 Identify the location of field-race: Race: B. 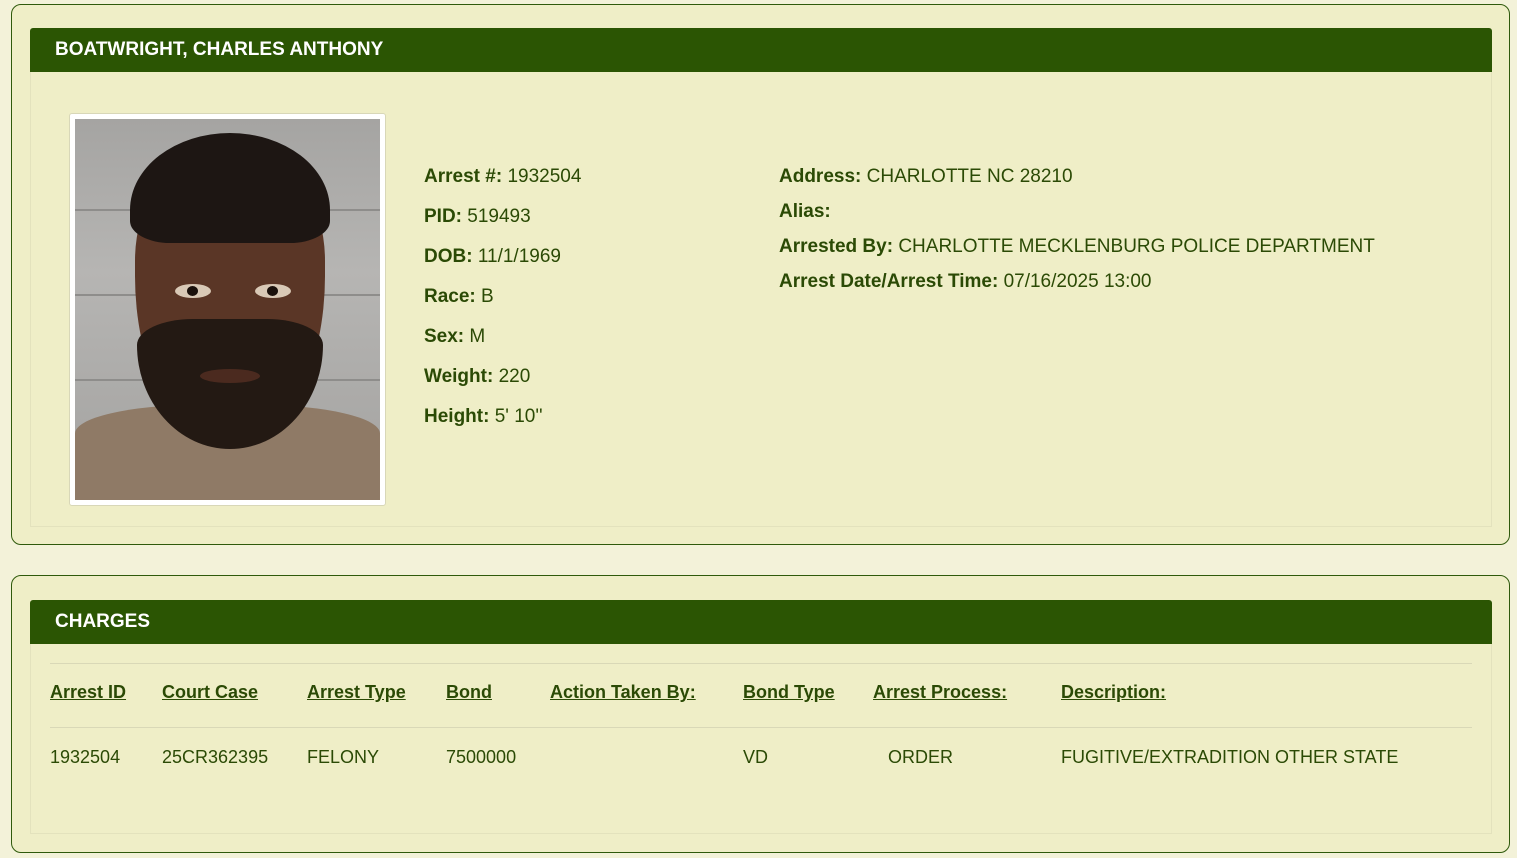
(459, 296).